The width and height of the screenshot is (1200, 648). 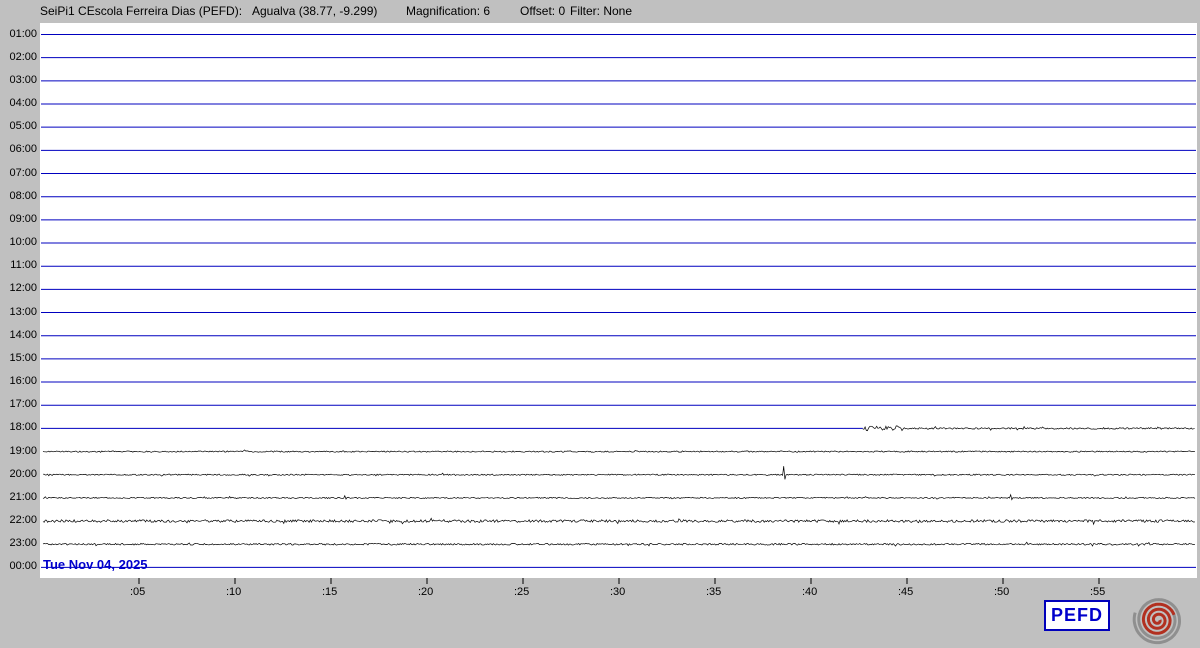 What do you see at coordinates (23, 172) in the screenshot?
I see `hour-label: 07:00` at bounding box center [23, 172].